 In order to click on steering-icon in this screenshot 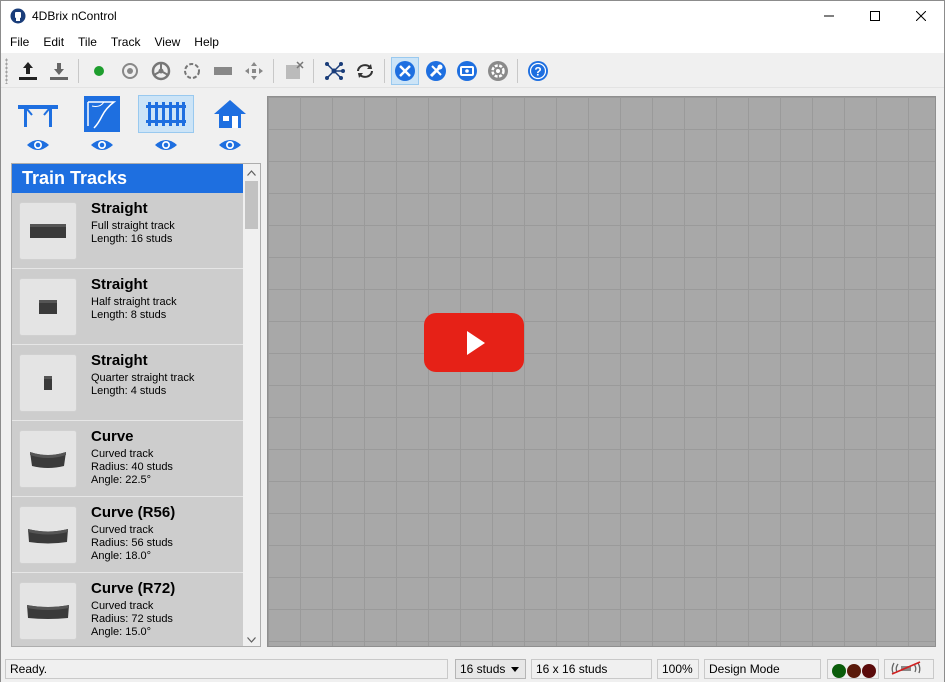, I will do `click(160, 70)`.